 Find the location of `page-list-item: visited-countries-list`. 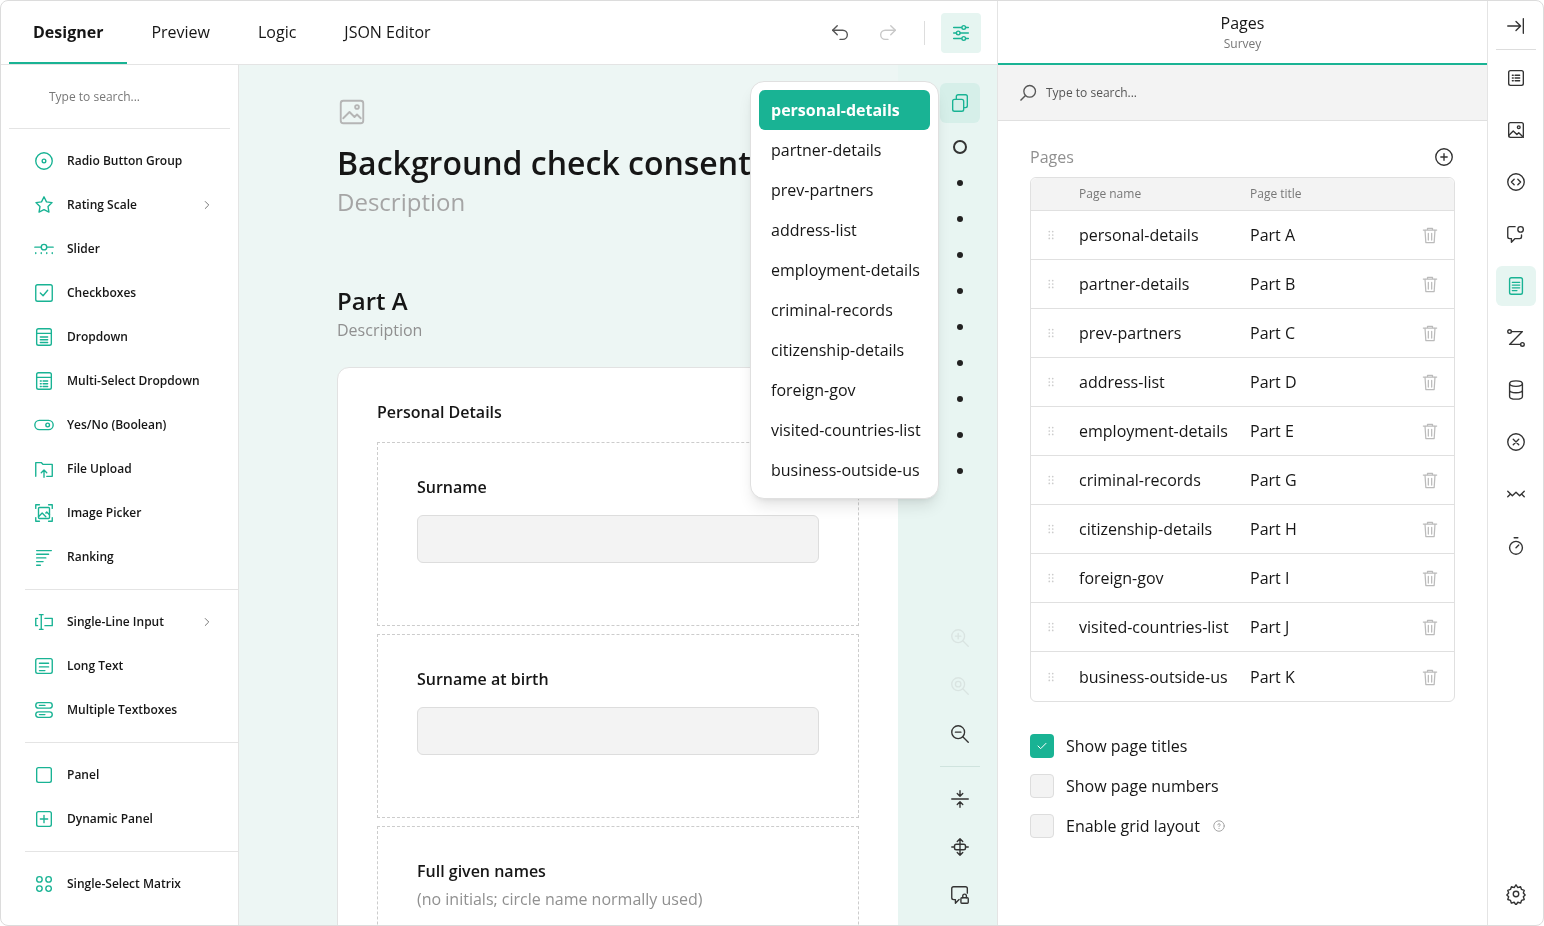

page-list-item: visited-countries-list is located at coordinates (844, 430).